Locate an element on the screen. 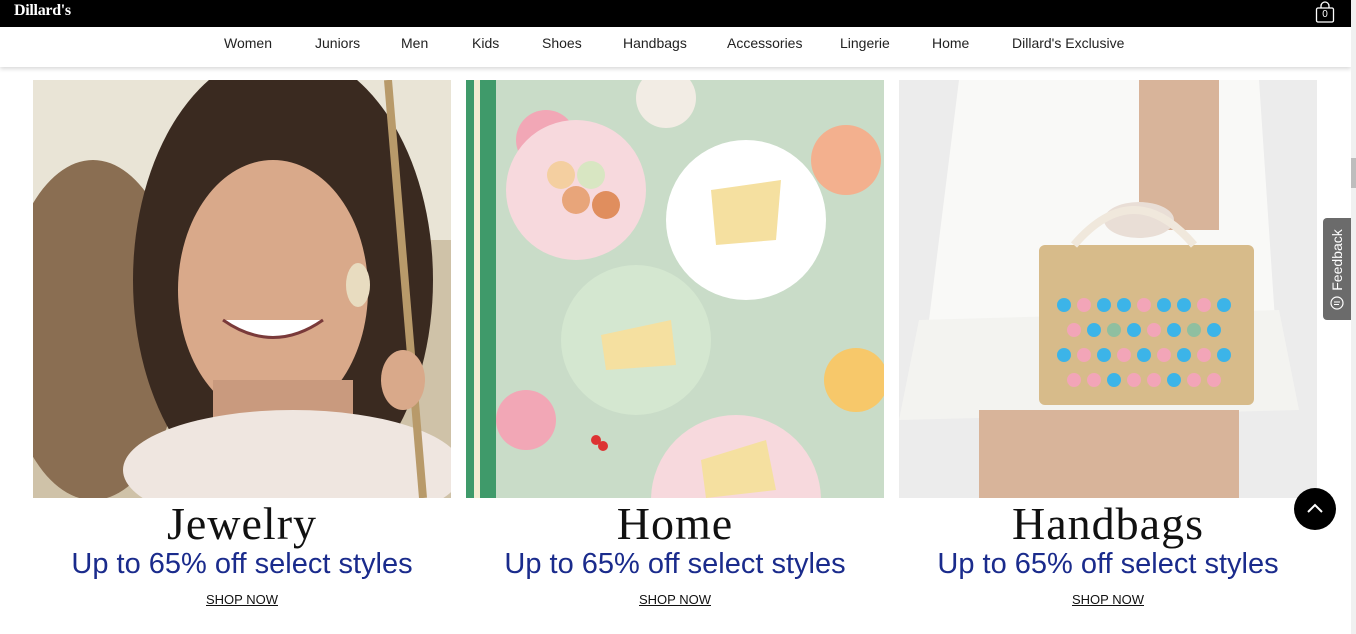 The height and width of the screenshot is (634, 1356). nav-item-home: Home is located at coordinates (950, 47).